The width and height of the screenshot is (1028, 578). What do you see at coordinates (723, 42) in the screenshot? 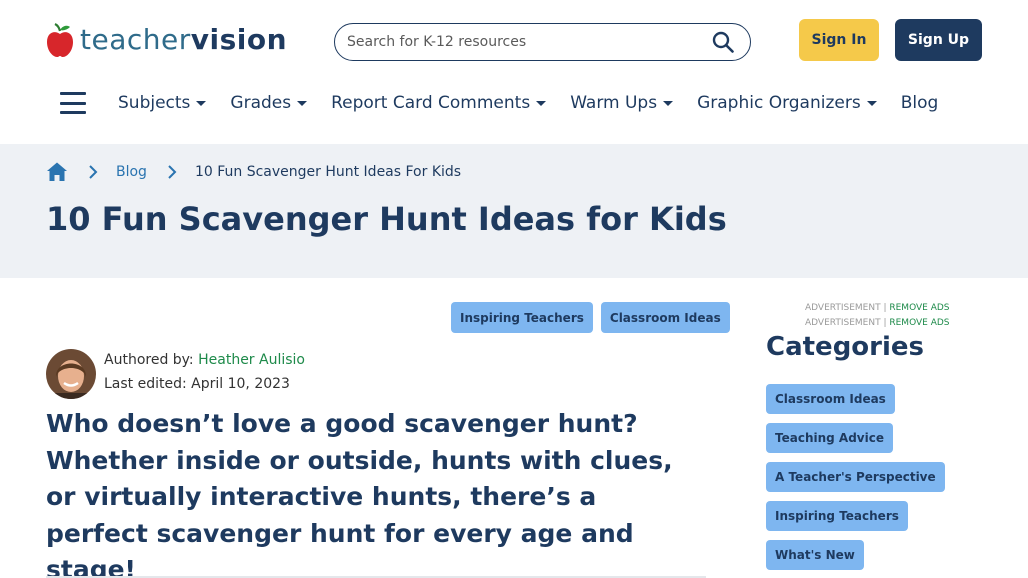
I see `search-icon` at bounding box center [723, 42].